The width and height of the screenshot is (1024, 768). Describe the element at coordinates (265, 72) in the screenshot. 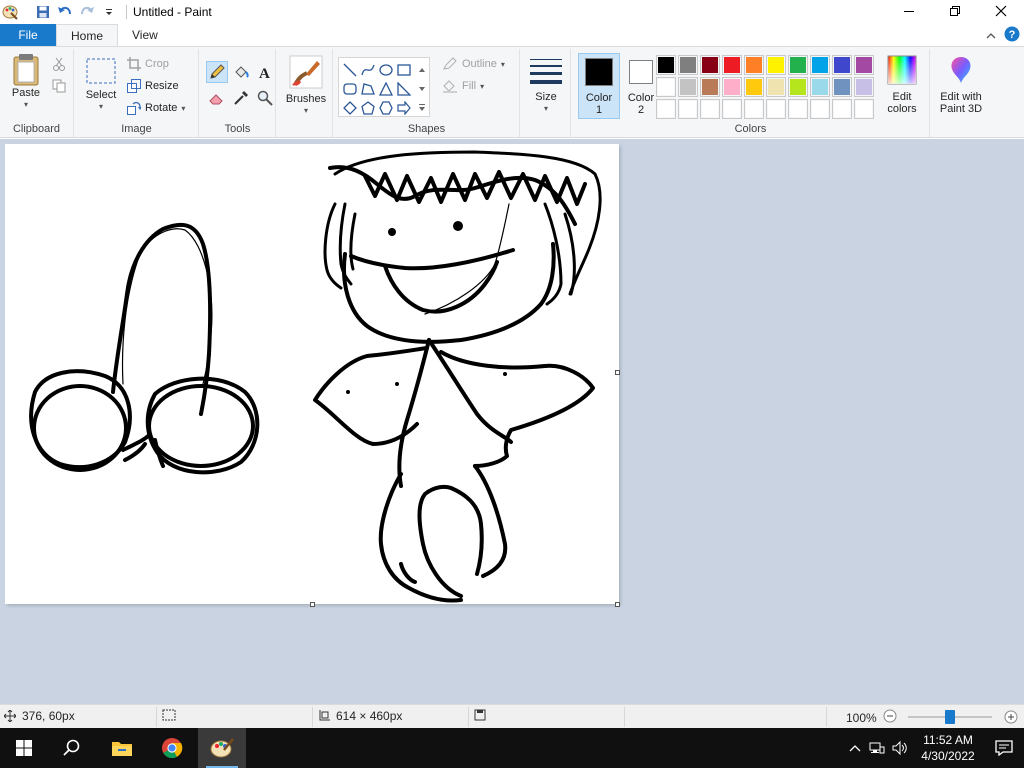

I see `text-icon: A` at that location.